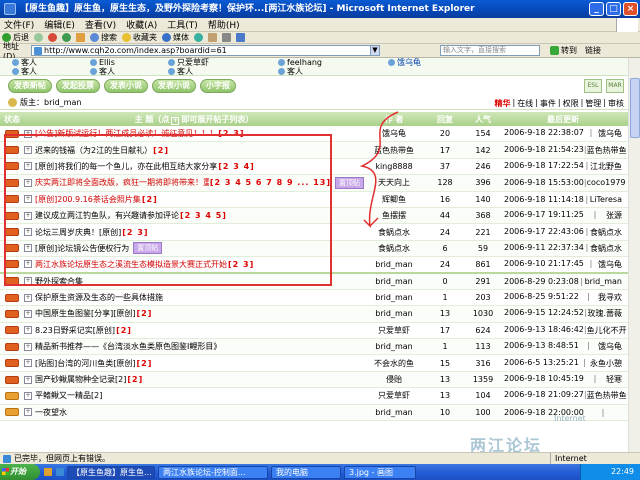  I want to click on topic-title: 论坛三周岁庆典！[原创], so click(78, 232).